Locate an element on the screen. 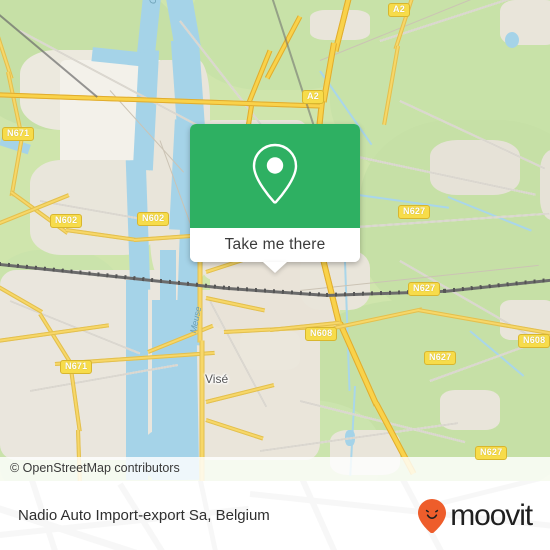 This screenshot has width=550, height=550. moovit-smiling-pin-icon is located at coordinates (432, 515).